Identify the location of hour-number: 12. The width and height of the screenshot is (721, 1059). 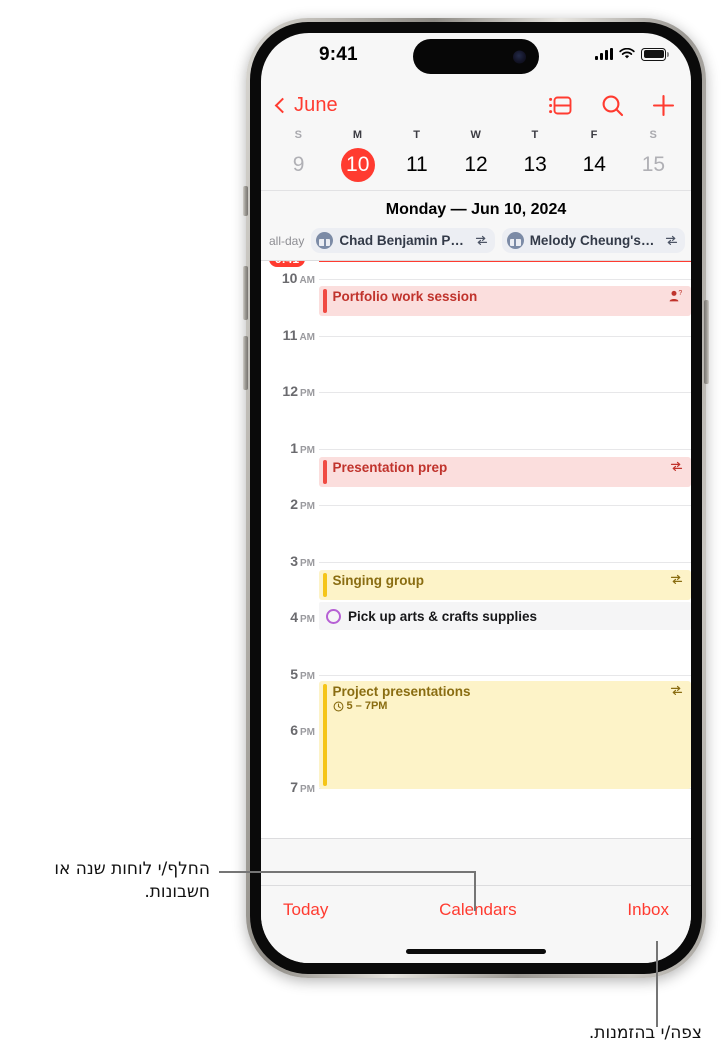
(290, 391).